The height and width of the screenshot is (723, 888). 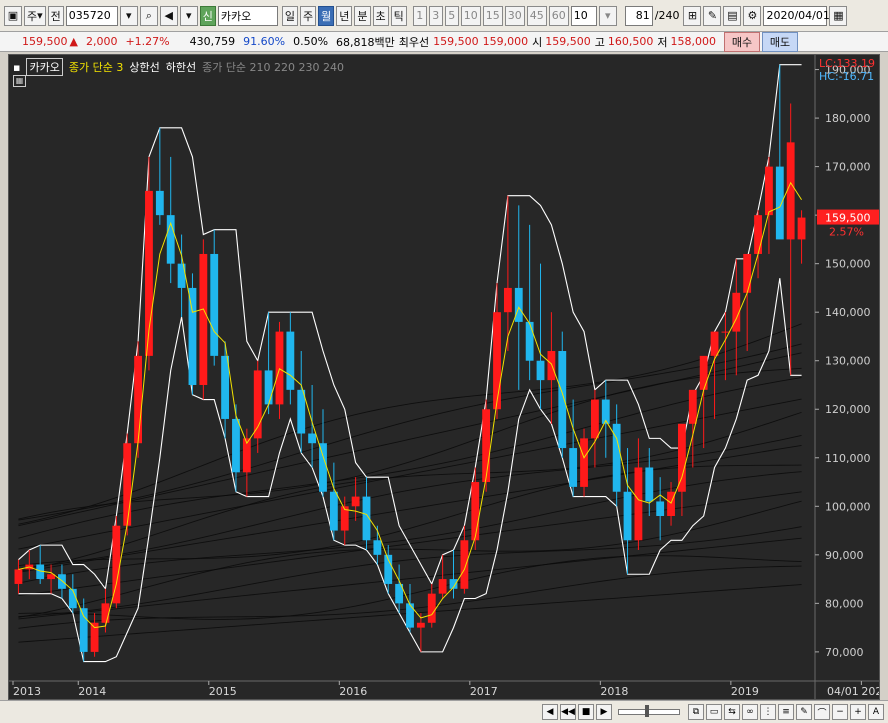 What do you see at coordinates (667, 15) in the screenshot?
I see `page-total: /240` at bounding box center [667, 15].